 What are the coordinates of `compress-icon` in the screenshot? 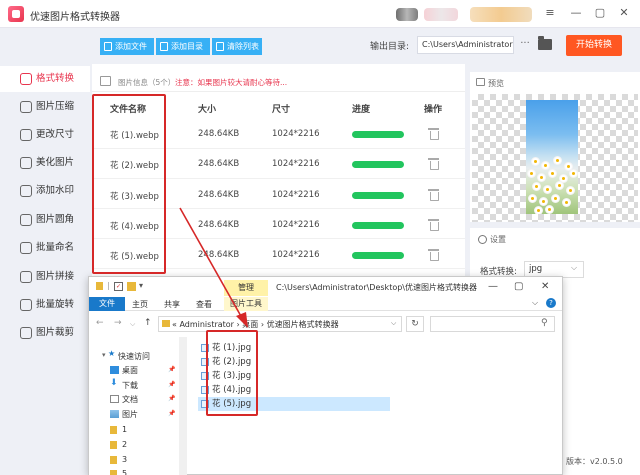 It's located at (26, 107).